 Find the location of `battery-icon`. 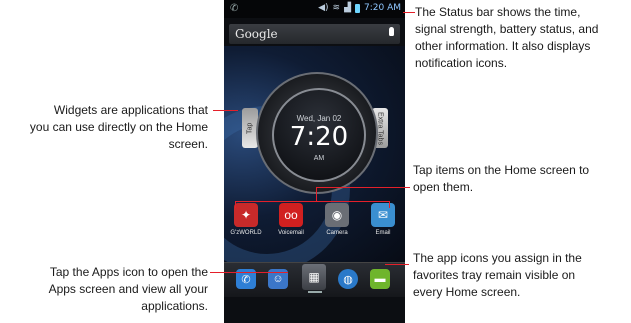

battery-icon is located at coordinates (357, 8).